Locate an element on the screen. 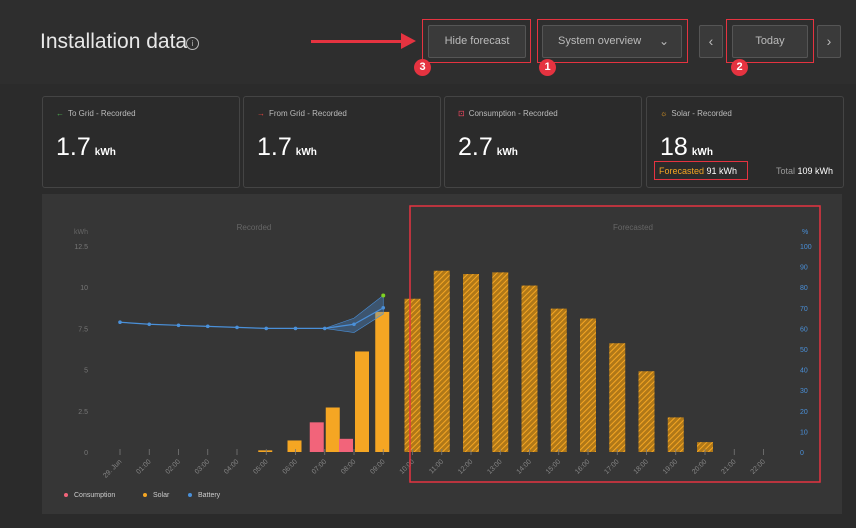  card-label: ← To Grid - Recorded is located at coordinates (96, 113).